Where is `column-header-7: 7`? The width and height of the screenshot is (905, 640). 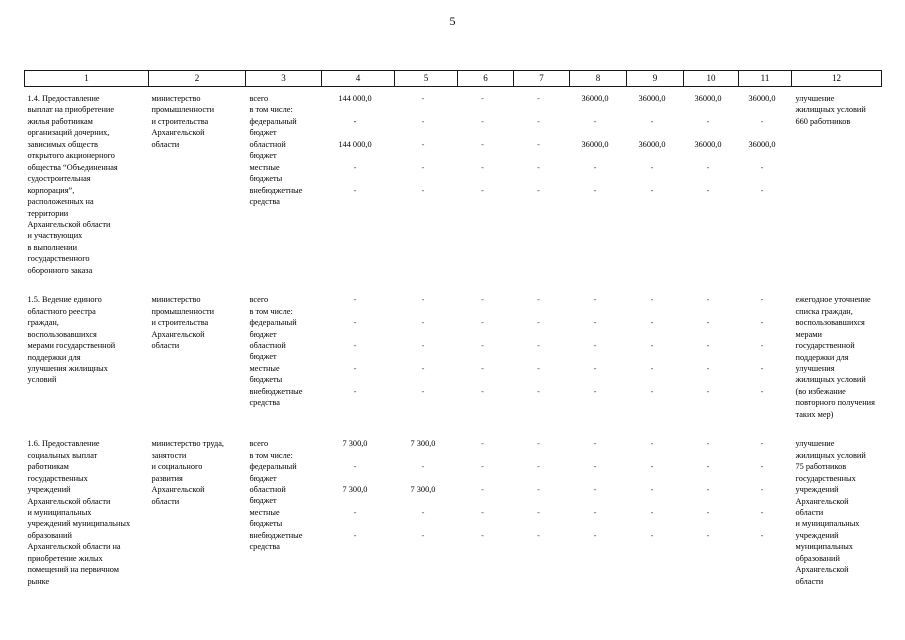 column-header-7: 7 is located at coordinates (541, 78).